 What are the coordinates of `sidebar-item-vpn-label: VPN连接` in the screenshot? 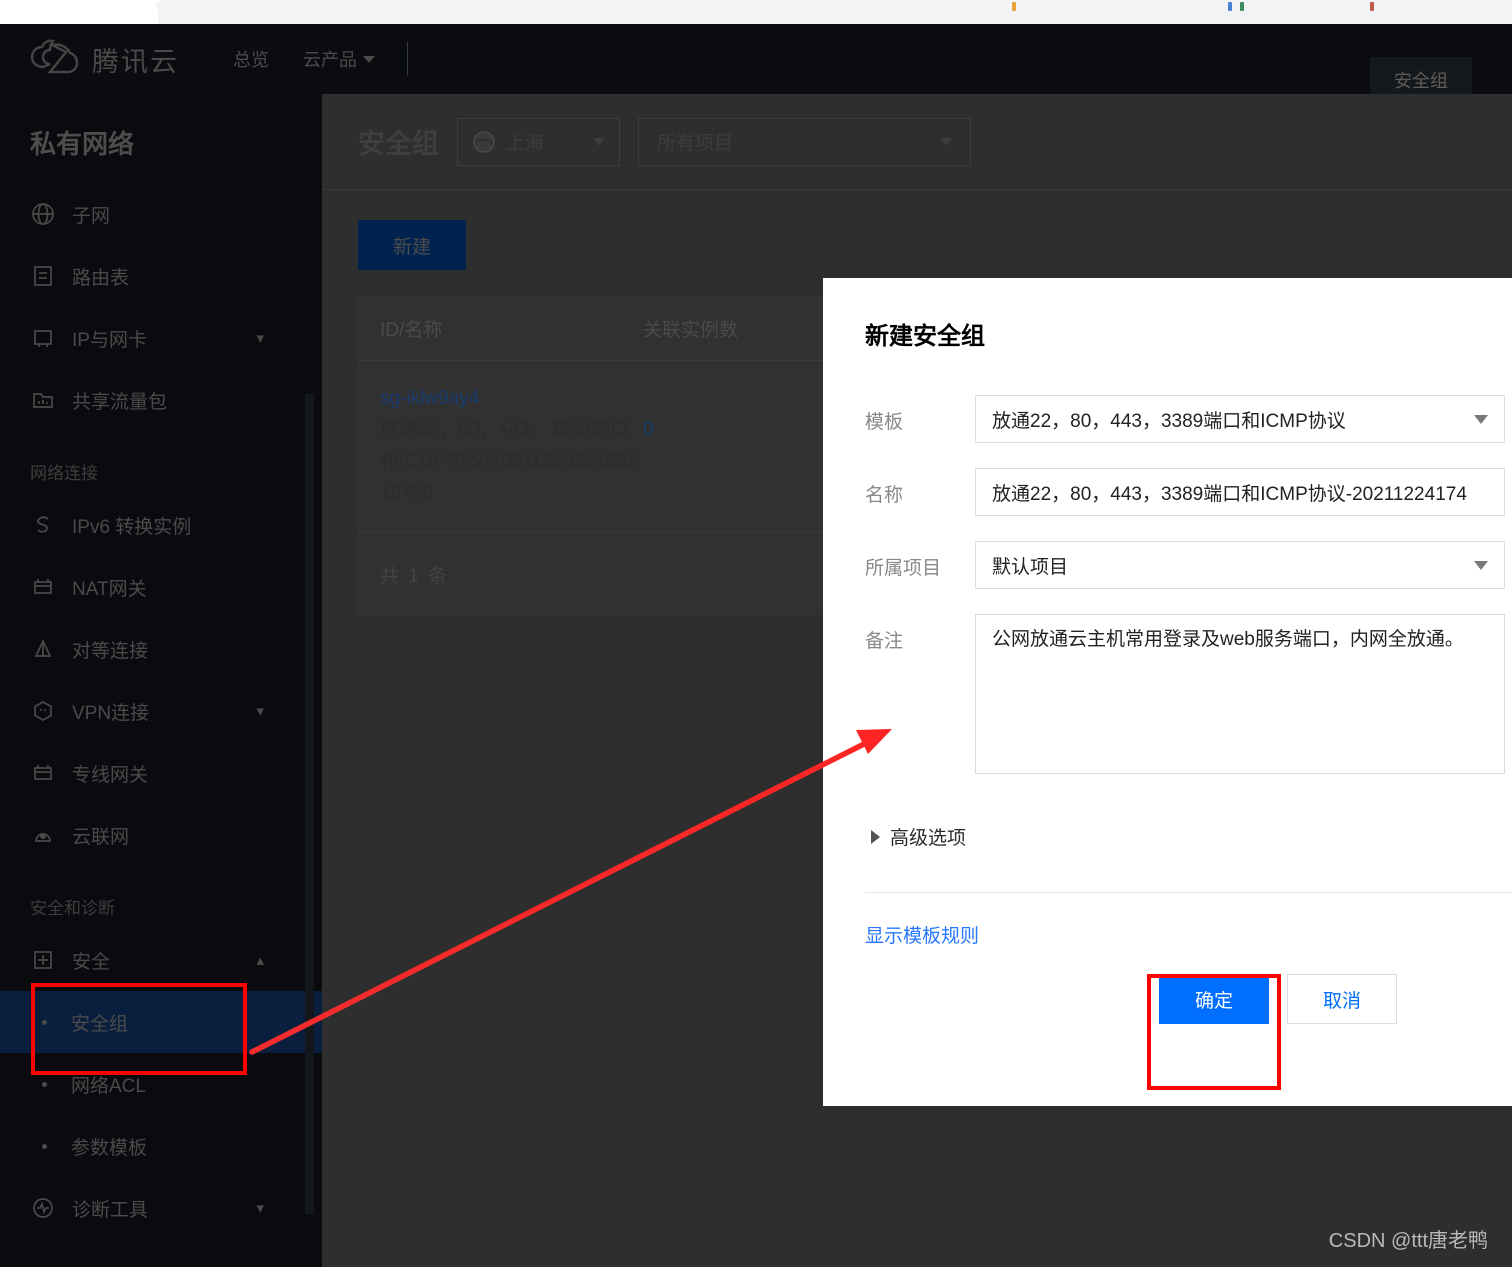 It's located at (111, 713).